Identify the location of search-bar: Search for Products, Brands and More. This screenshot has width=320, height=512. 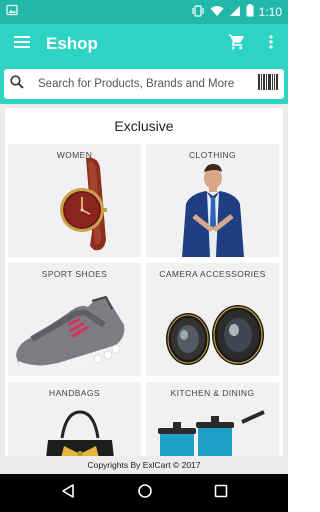
(144, 84).